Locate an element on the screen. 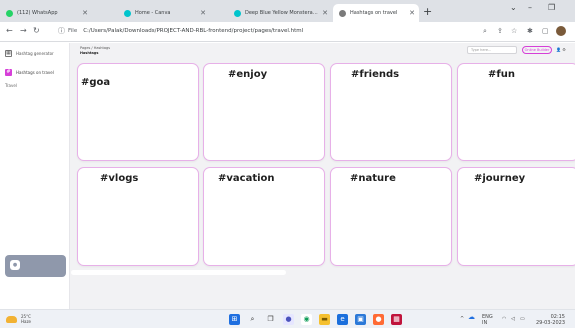  hashtag-icon: # is located at coordinates (8, 72).